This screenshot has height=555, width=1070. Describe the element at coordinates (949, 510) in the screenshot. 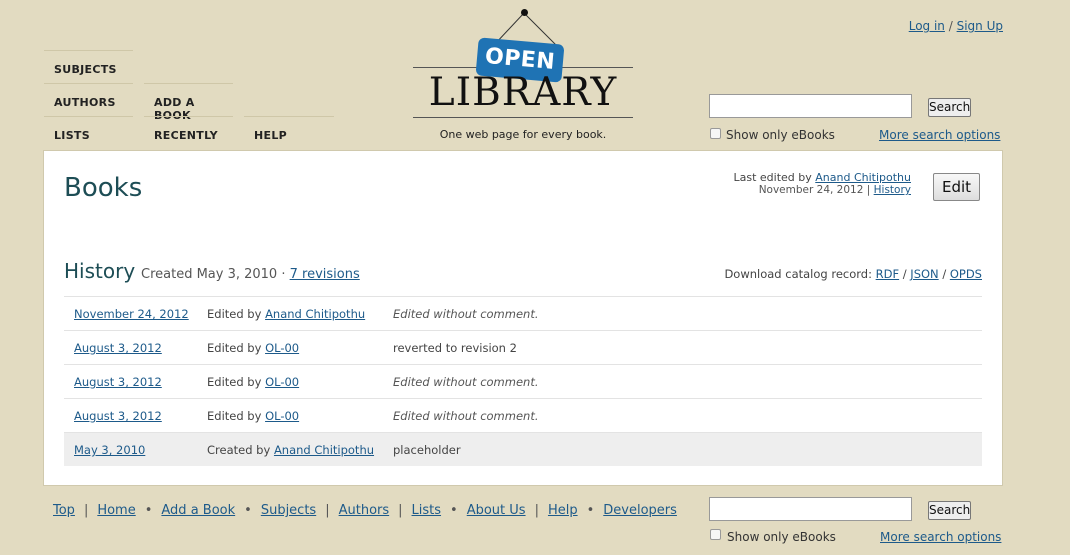

I see `footer-search-button: Search` at that location.